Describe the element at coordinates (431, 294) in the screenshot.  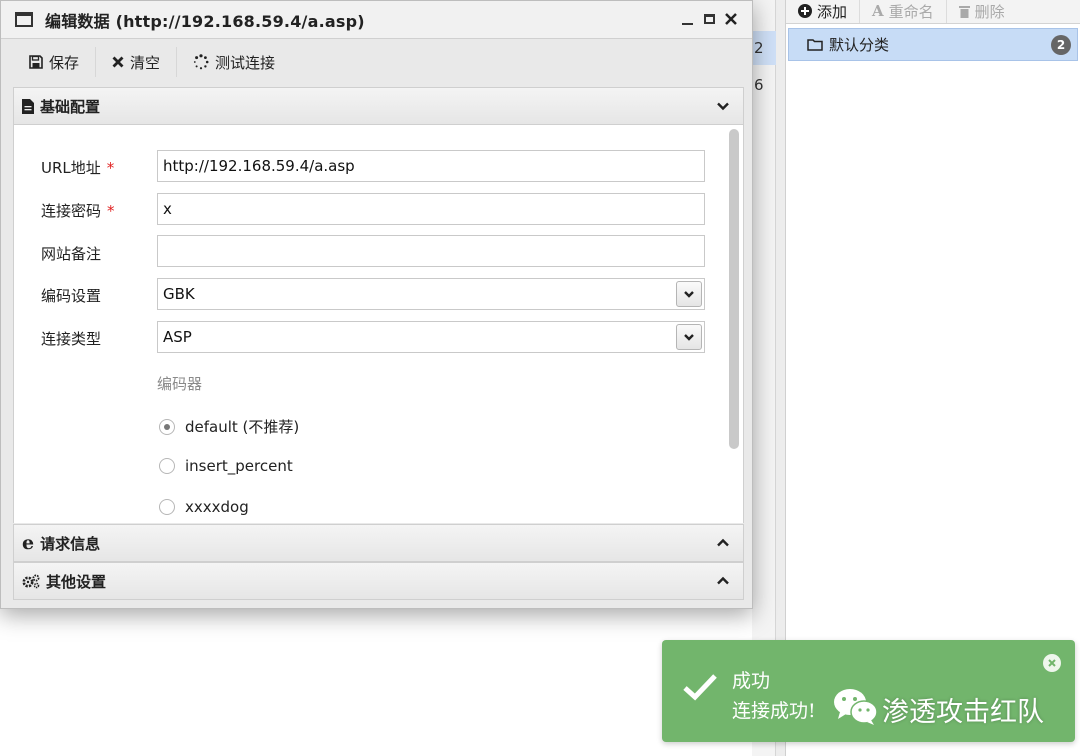
I see `encoding-select: GBK` at that location.